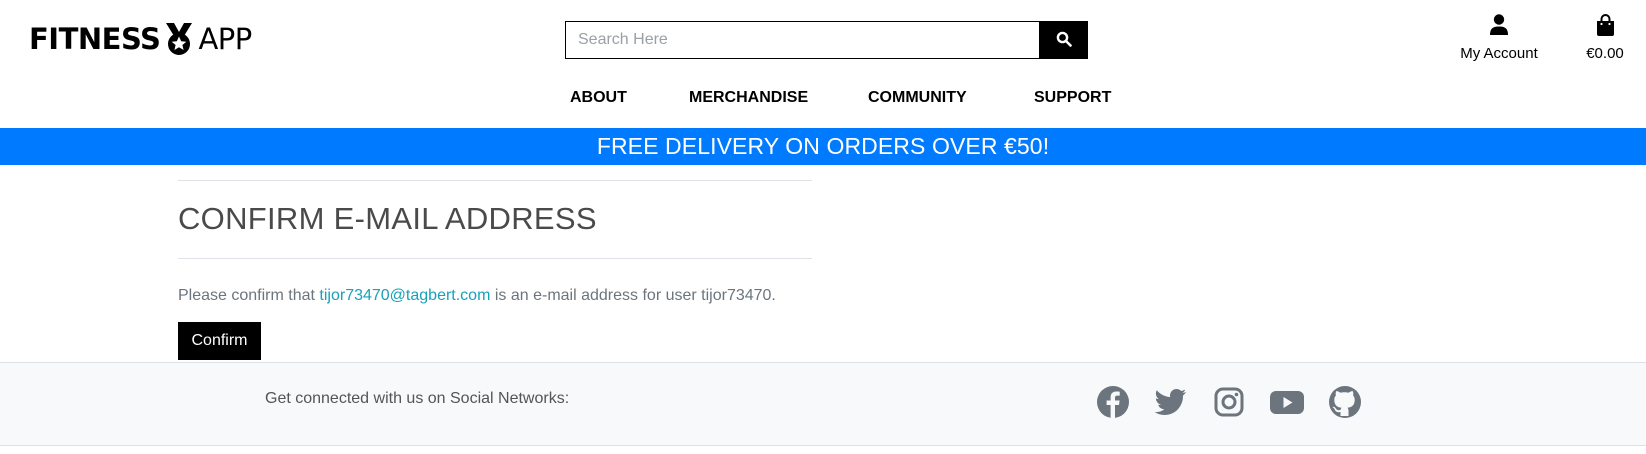  I want to click on my-account-label: My Account, so click(1499, 53).